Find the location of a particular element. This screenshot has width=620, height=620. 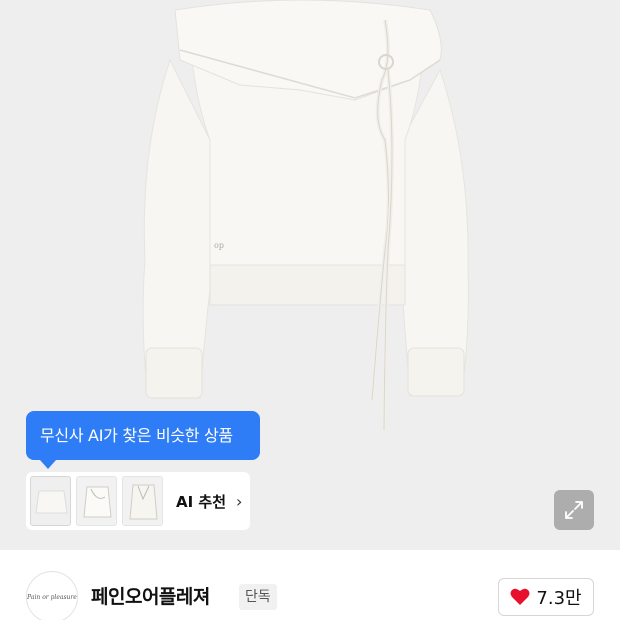

brand-logo-text: Pain or pleasure is located at coordinates (52, 597).